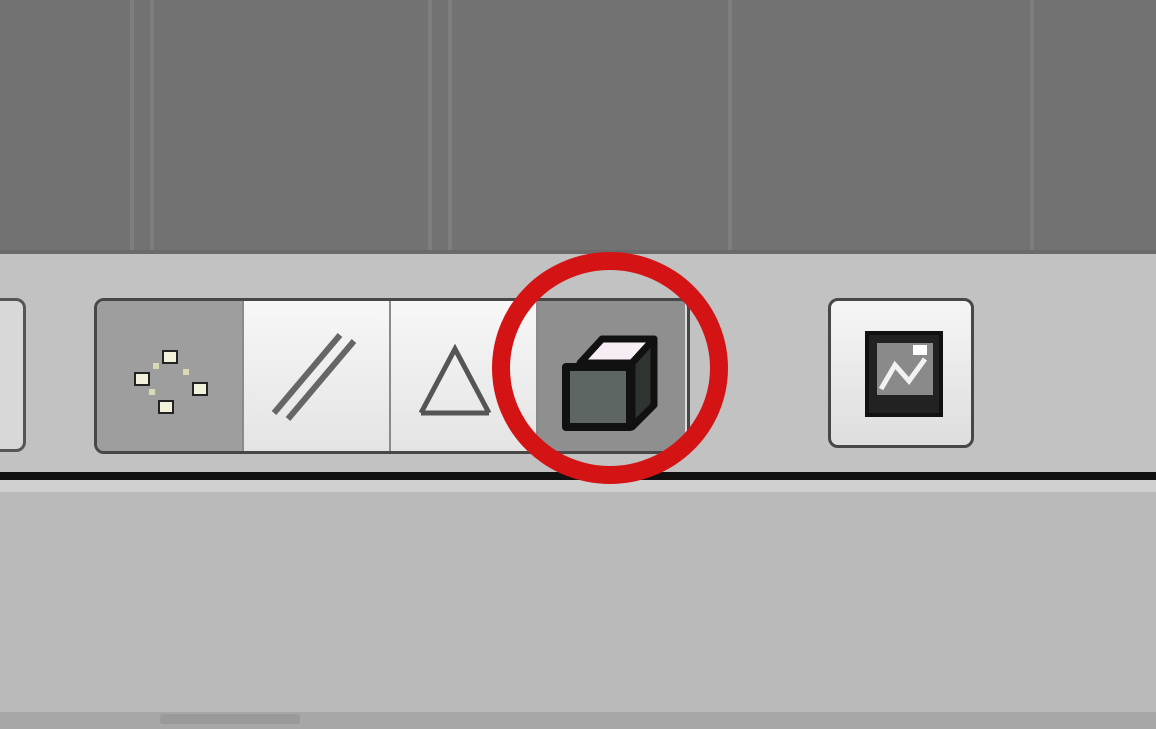 The height and width of the screenshot is (729, 1156). I want to click on render-image-button, so click(901, 373).